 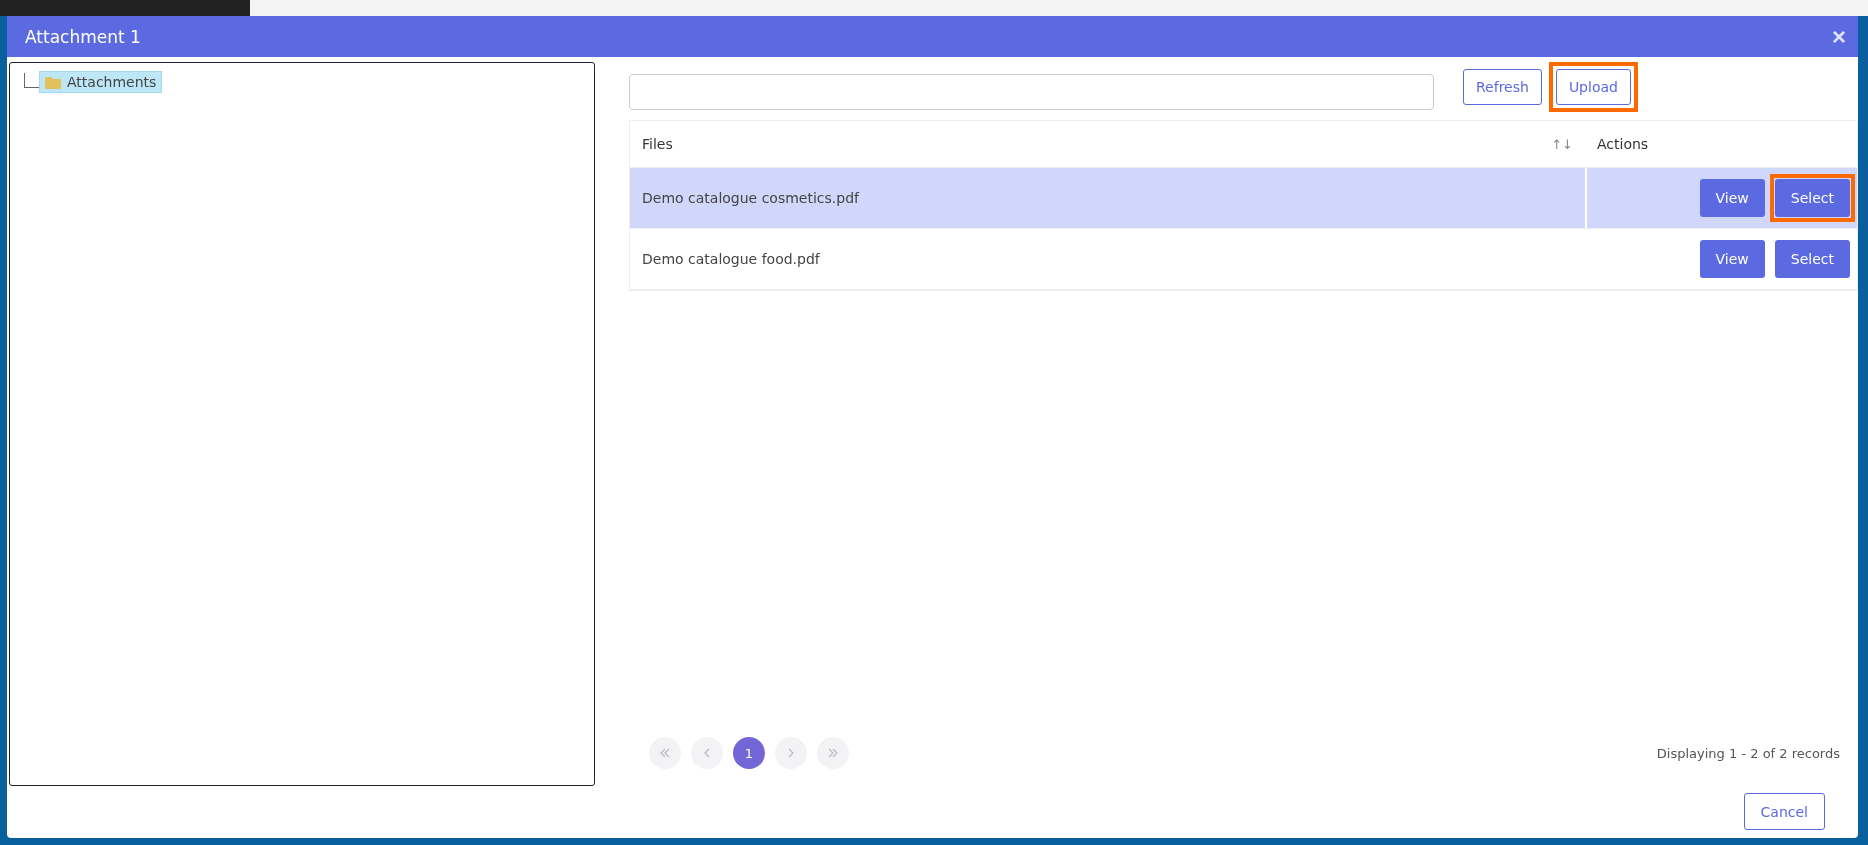 I want to click on next-page-button, so click(x=791, y=753).